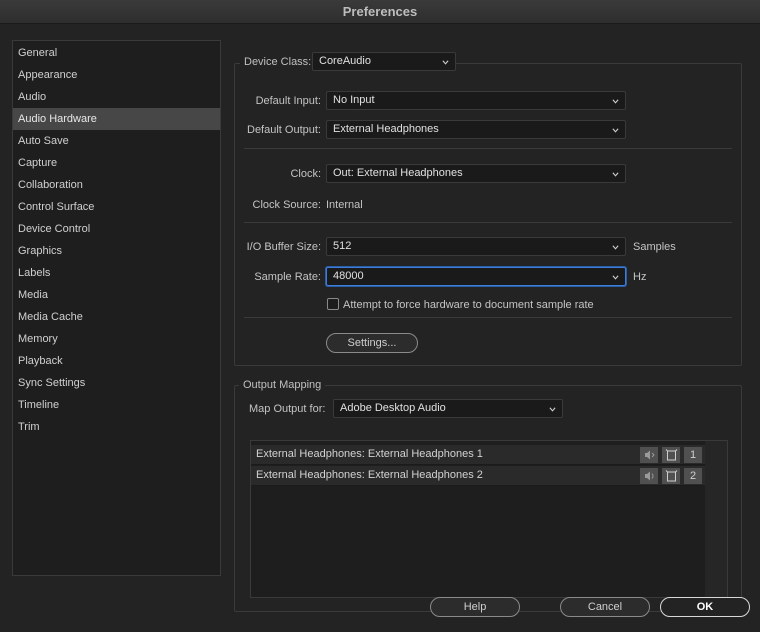 Image resolution: width=760 pixels, height=632 pixels. I want to click on default-input-select: No Input, so click(476, 100).